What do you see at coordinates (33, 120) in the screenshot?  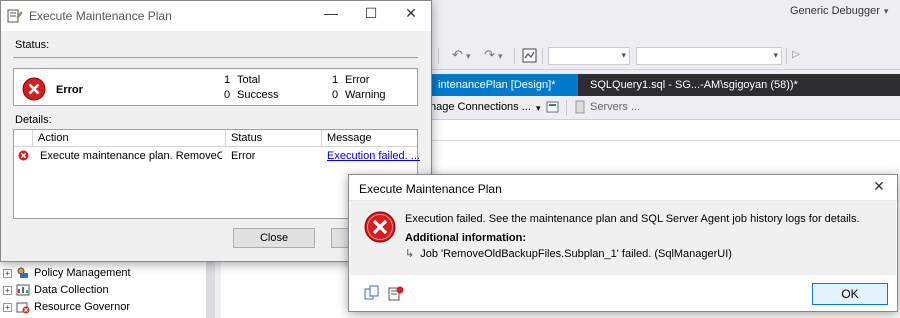 I see `details-label: Details:` at bounding box center [33, 120].